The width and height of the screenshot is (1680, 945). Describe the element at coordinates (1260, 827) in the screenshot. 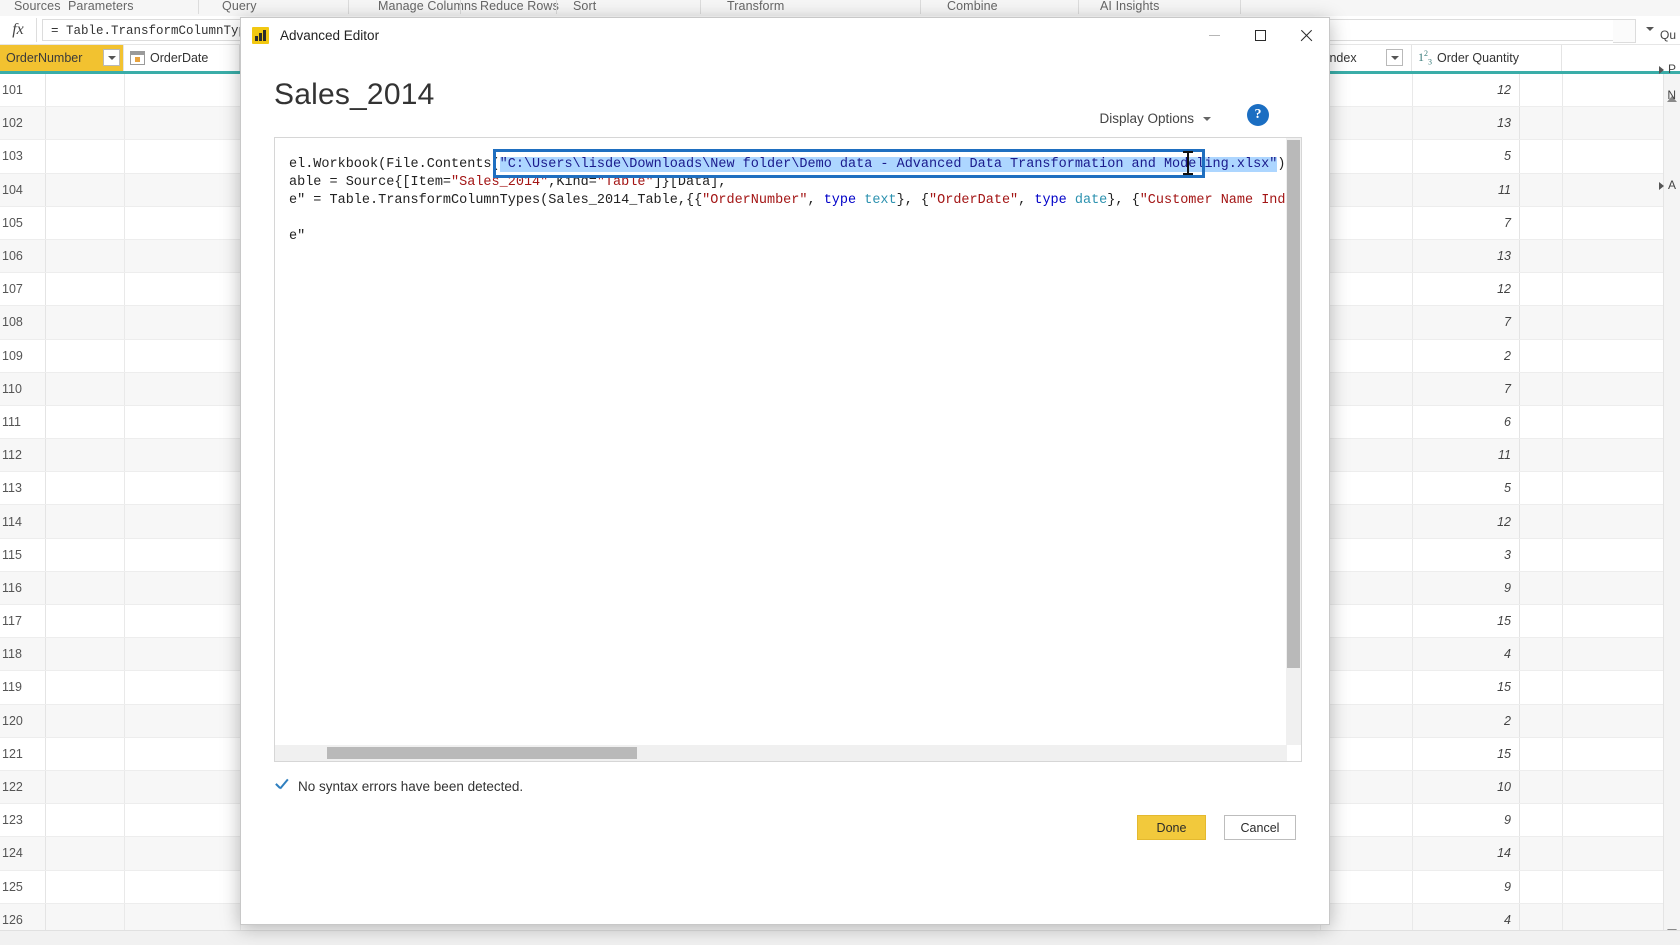

I see `cancel-button: Cancel` at that location.